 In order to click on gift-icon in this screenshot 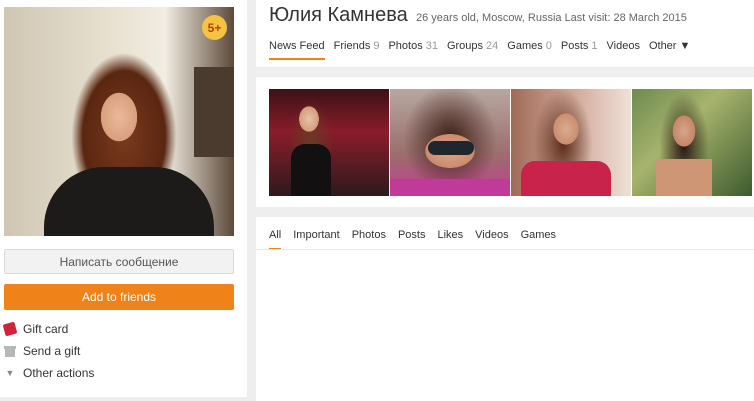, I will do `click(10, 351)`.